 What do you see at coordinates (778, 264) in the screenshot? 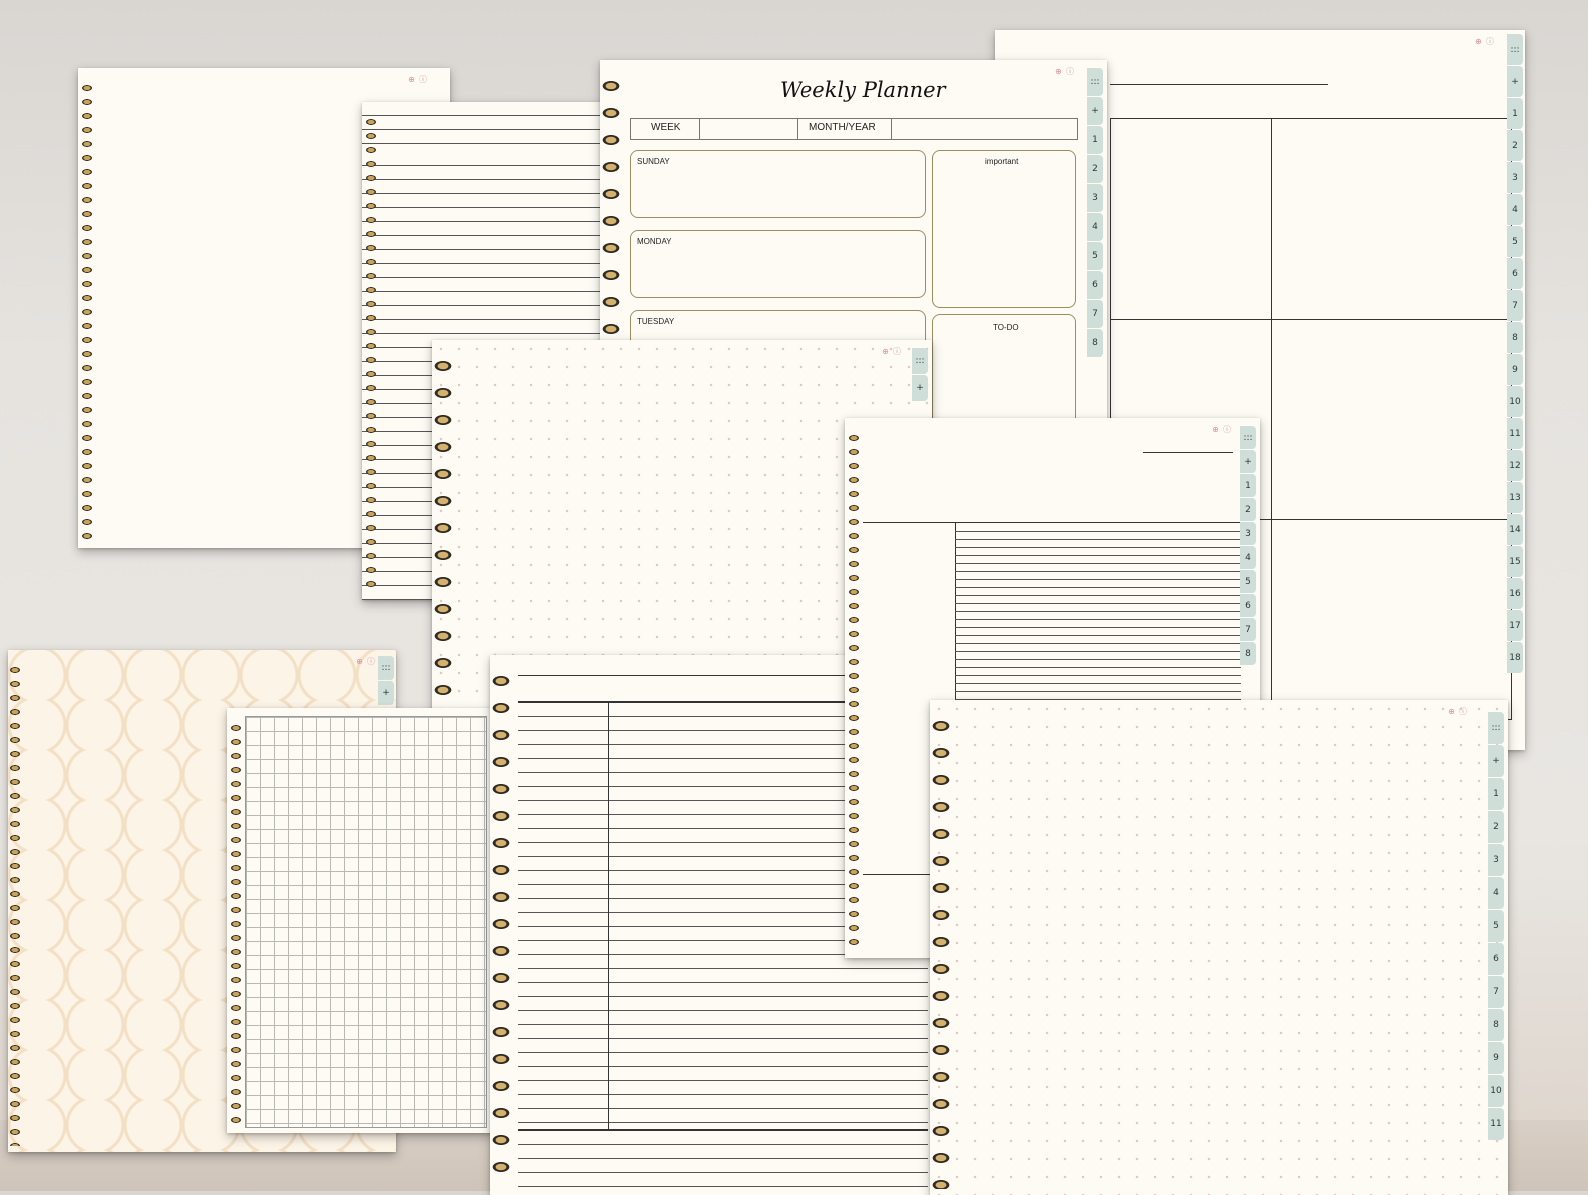
I see `day-box-monday: MONDAY` at bounding box center [778, 264].